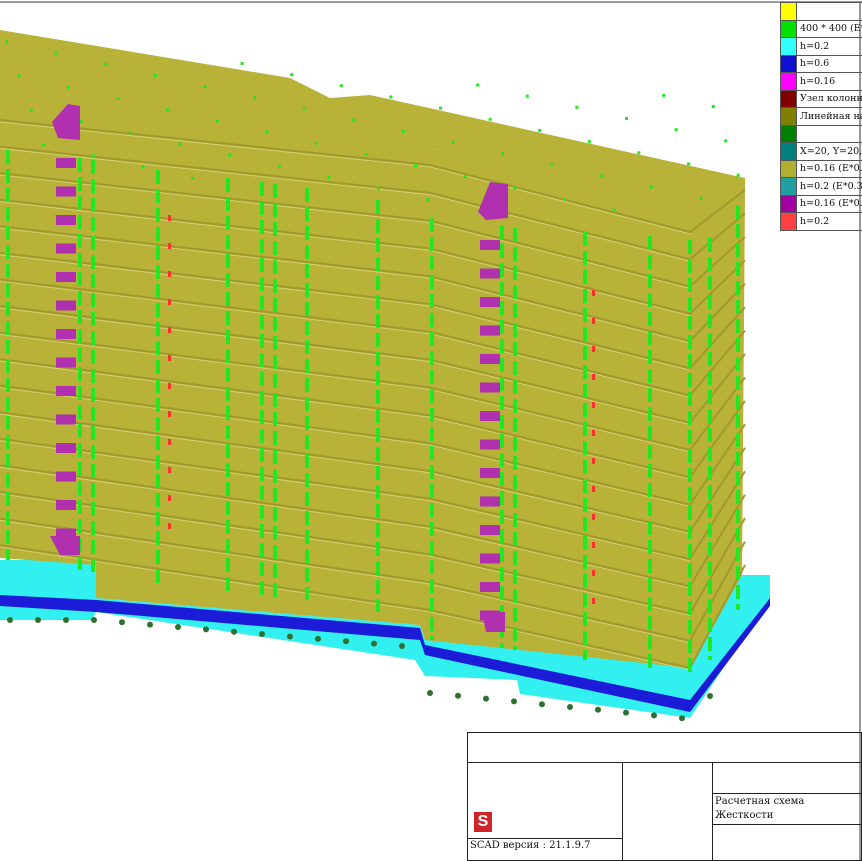 The width and height of the screenshot is (862, 861). I want to click on legend-label: h=0.16 (E*0.3, so click(831, 169).